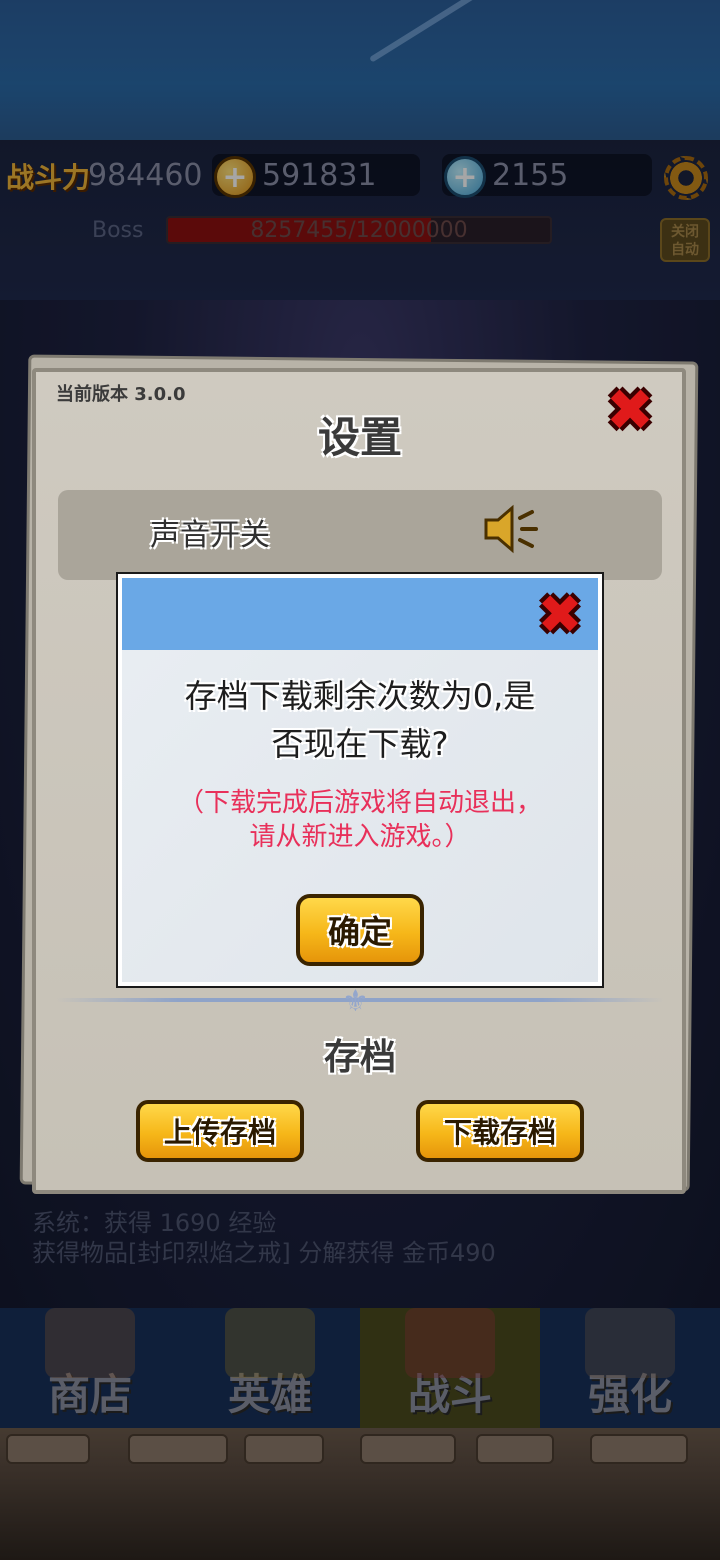 The width and height of the screenshot is (720, 1560). Describe the element at coordinates (360, 696) in the screenshot. I see `dialog-message-line1: 存档下载剩余次数为0,是` at that location.